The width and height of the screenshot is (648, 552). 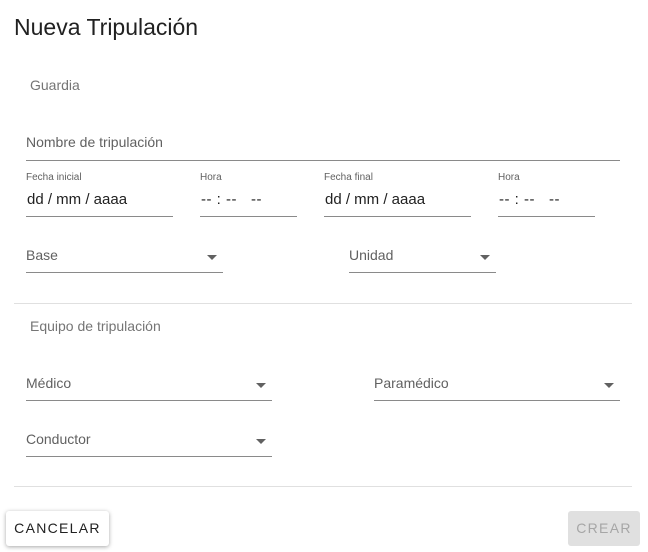 I want to click on conductor-placeholder: Conductor, so click(x=58, y=439).